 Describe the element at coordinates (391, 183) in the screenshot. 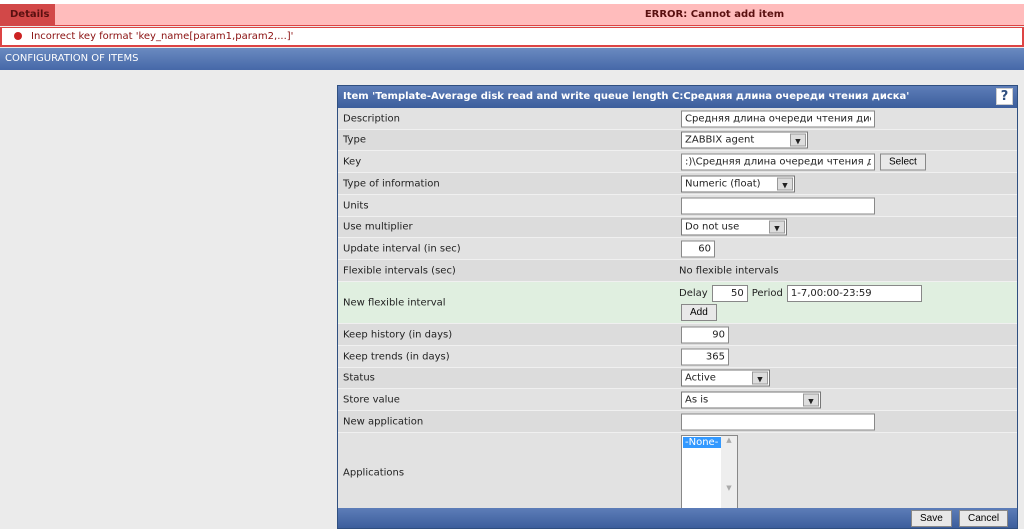

I see `label: Type of information` at that location.